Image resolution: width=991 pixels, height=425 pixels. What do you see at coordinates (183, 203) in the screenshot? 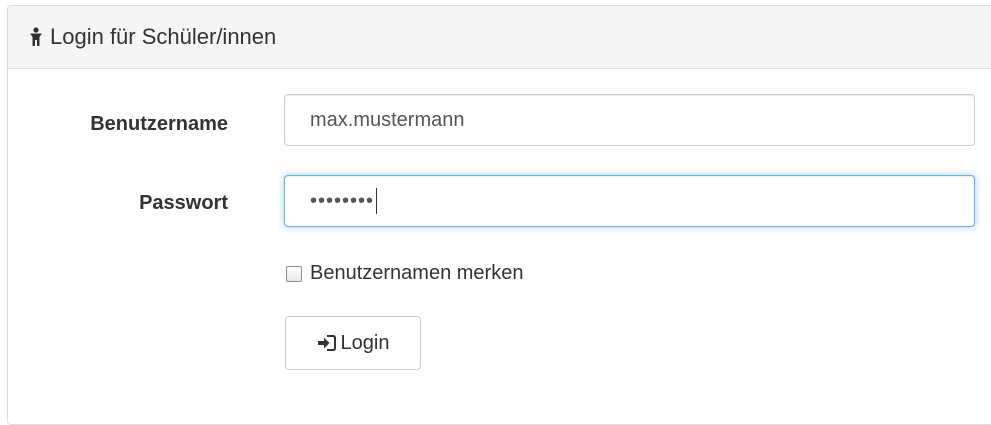
I see `password-label: Passwort` at bounding box center [183, 203].